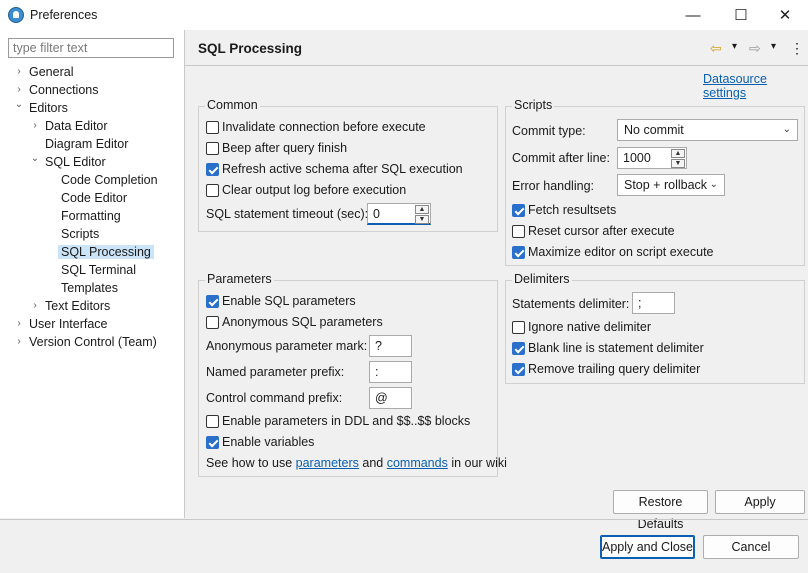  What do you see at coordinates (106, 252) in the screenshot?
I see `tree-item-sql-processing: SQL Processing` at bounding box center [106, 252].